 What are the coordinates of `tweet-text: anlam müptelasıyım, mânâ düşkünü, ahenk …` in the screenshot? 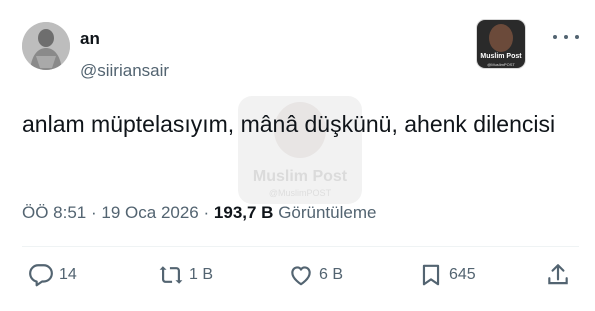 It's located at (289, 124).